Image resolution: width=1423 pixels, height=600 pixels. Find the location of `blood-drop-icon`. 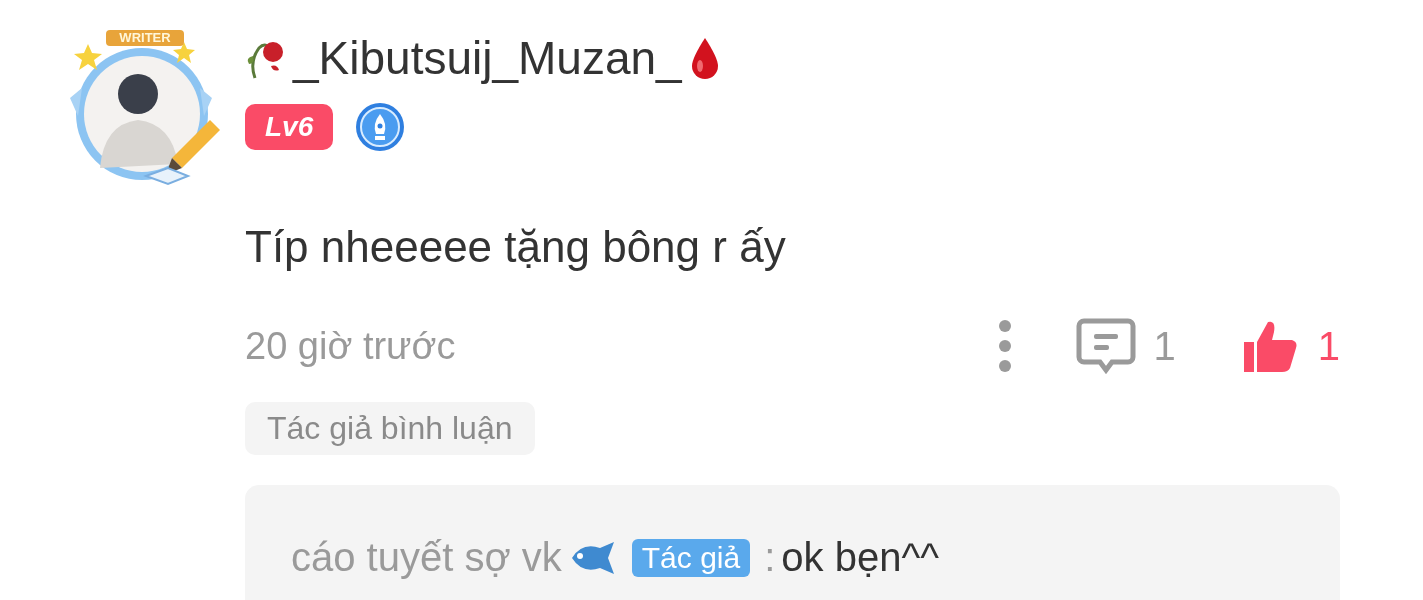

blood-drop-icon is located at coordinates (704, 58).